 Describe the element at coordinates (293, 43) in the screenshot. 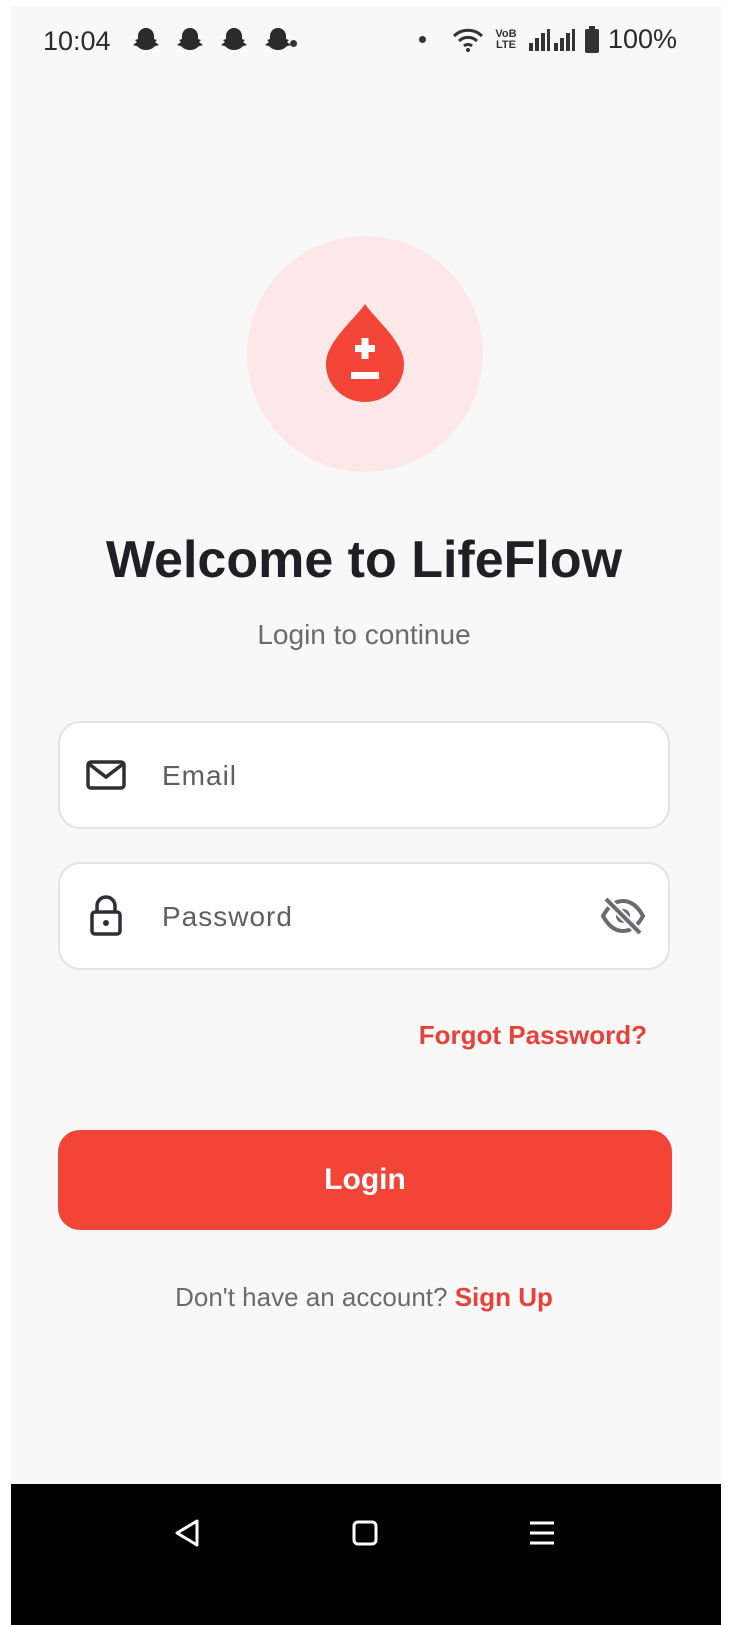

I see `notification-dot` at that location.